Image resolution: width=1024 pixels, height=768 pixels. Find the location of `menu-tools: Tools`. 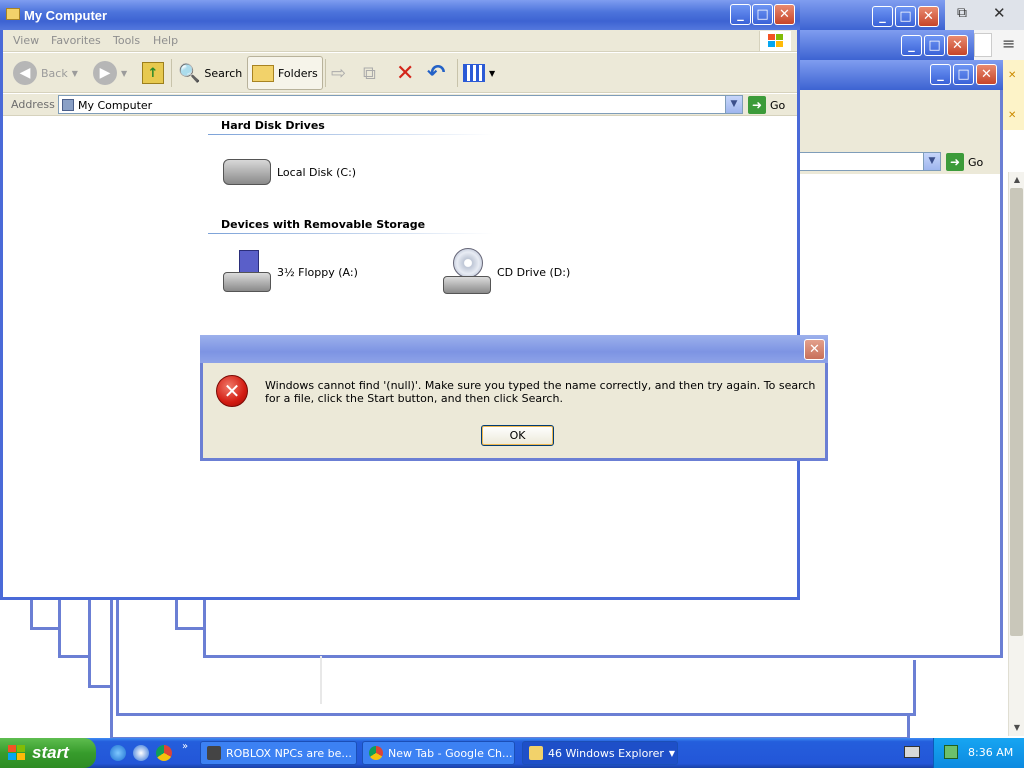

menu-tools: Tools is located at coordinates (126, 40).